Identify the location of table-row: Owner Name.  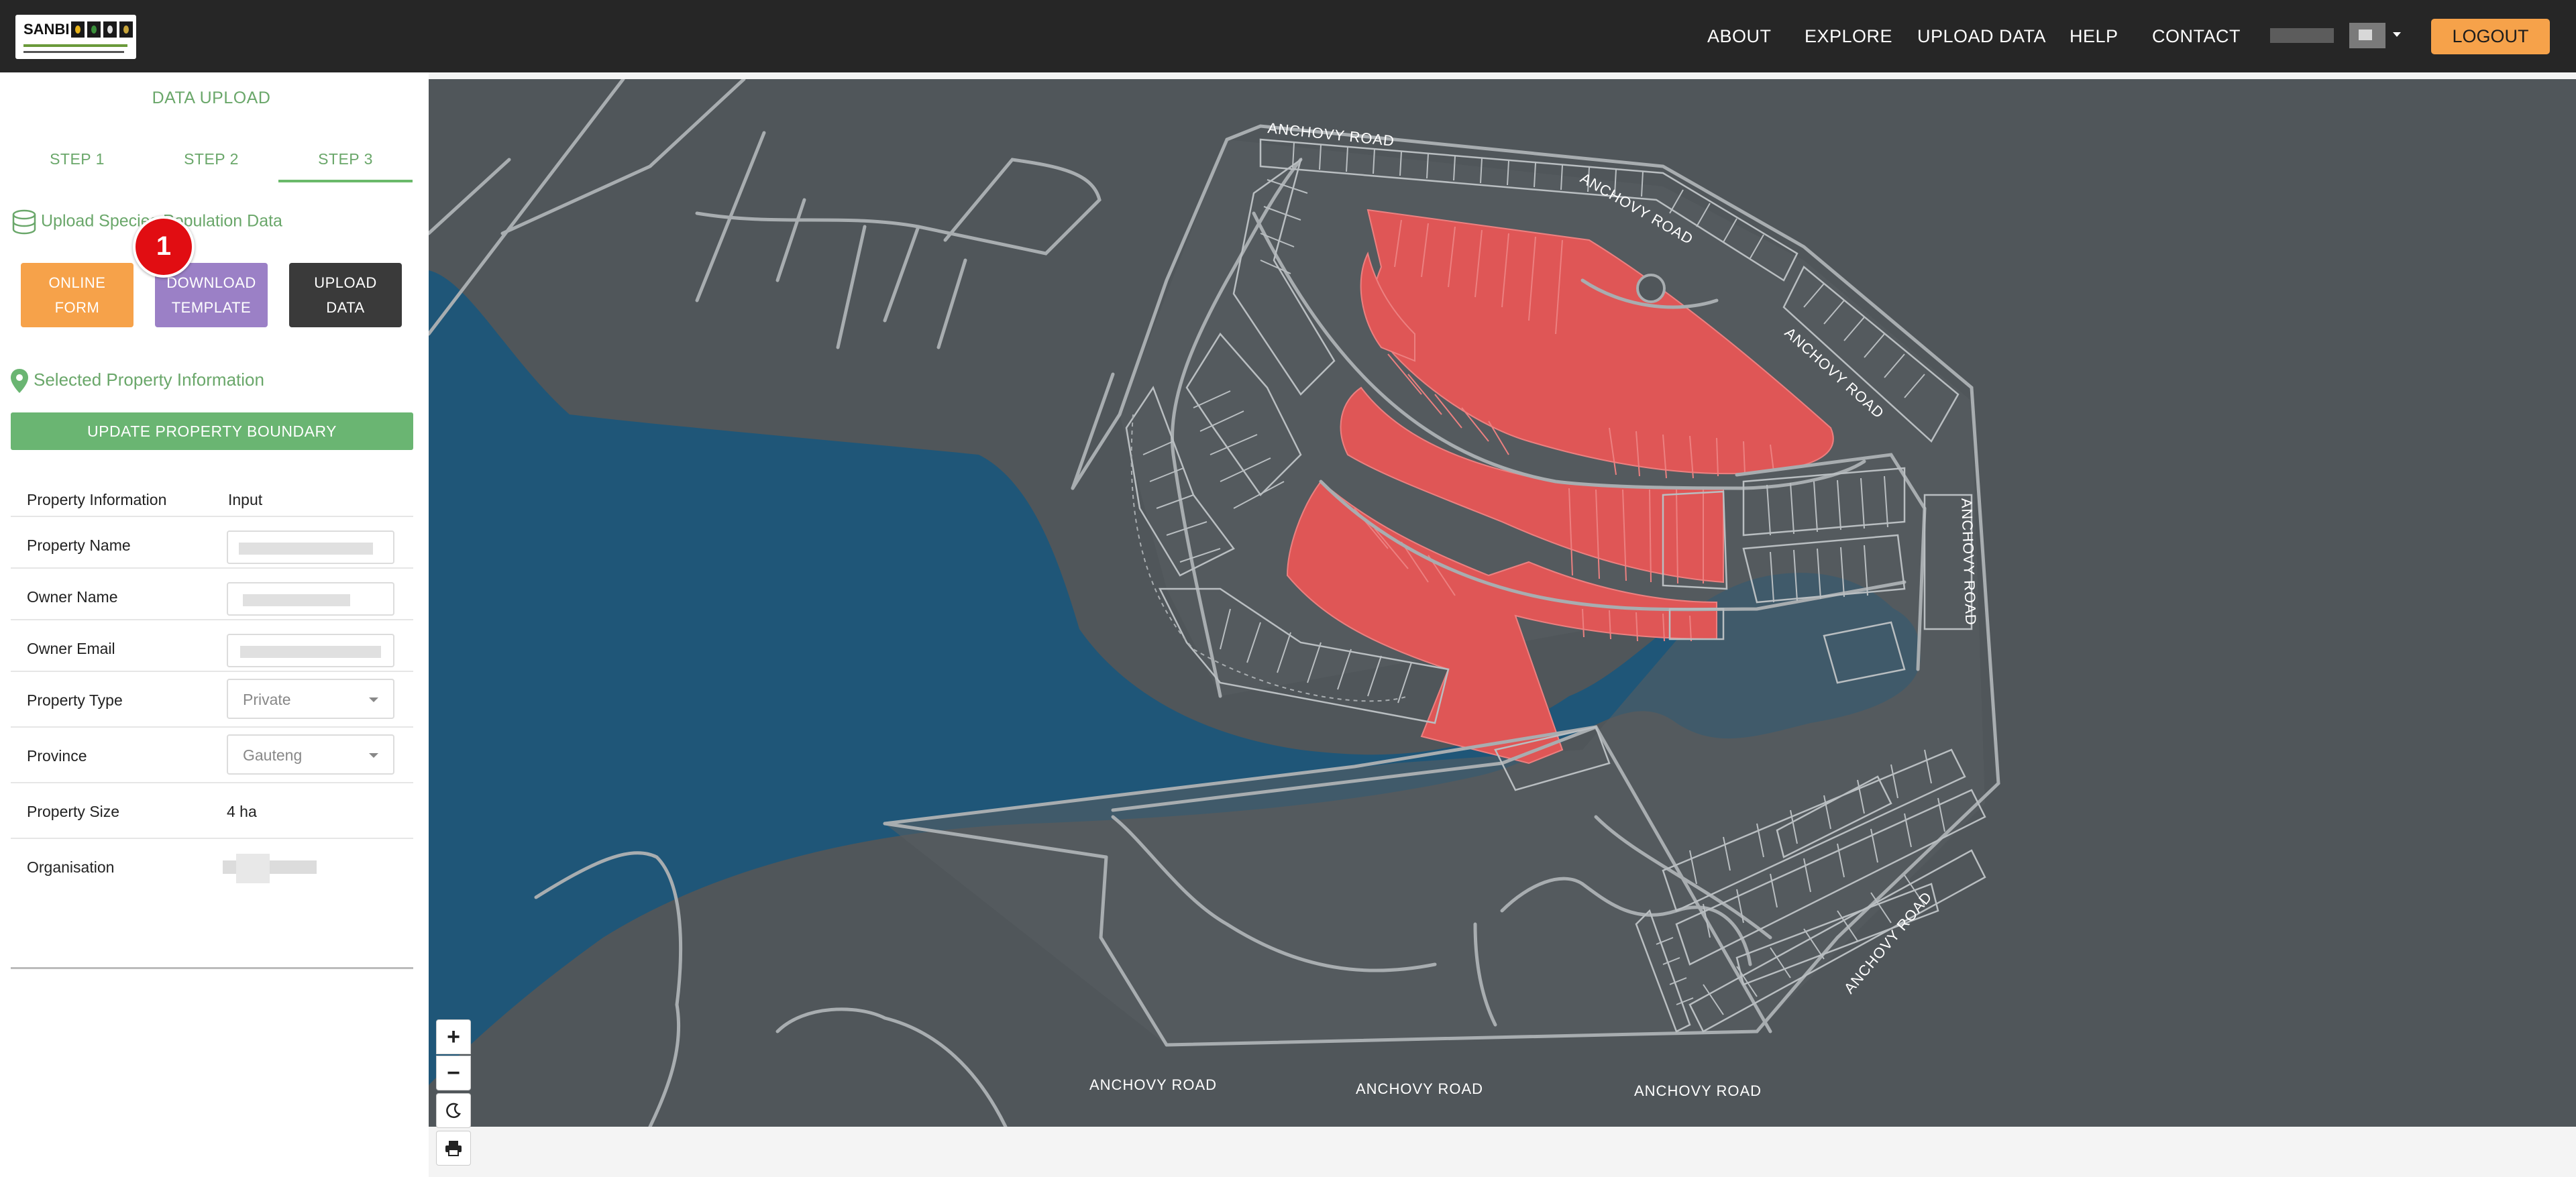
(212, 594).